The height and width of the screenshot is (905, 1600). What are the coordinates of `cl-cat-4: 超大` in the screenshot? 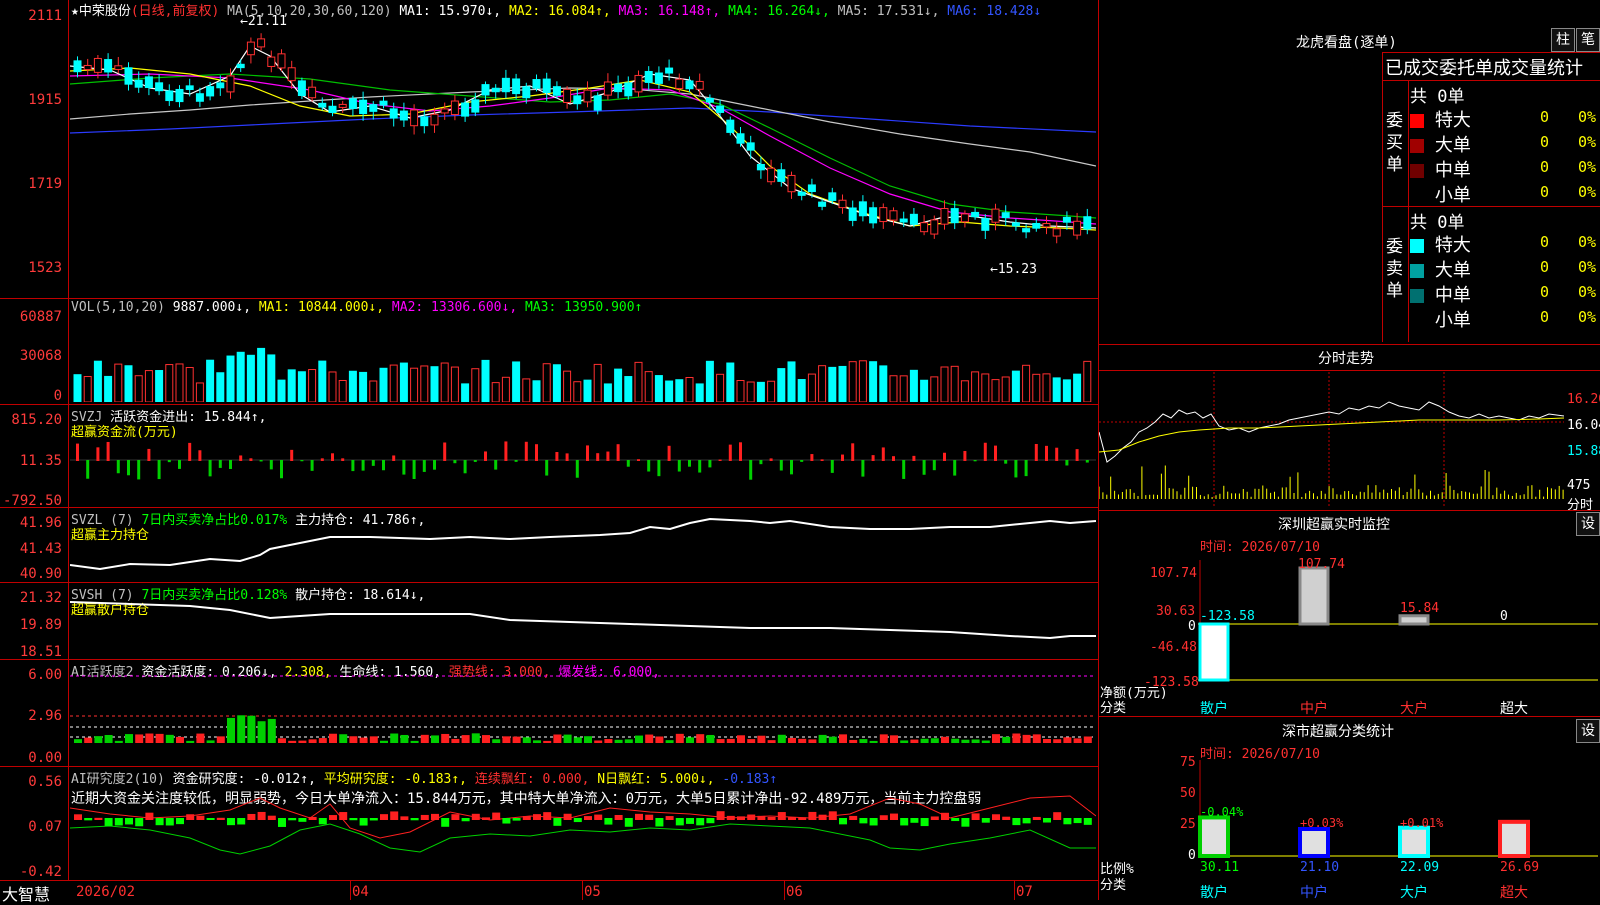 It's located at (1514, 893).